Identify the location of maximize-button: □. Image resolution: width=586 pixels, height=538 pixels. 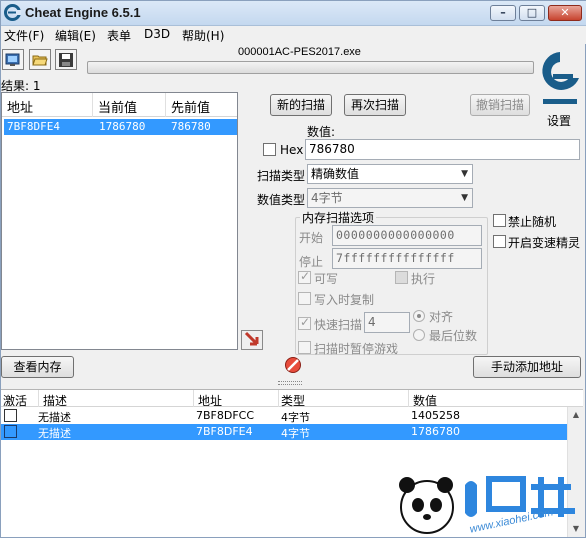
(532, 13).